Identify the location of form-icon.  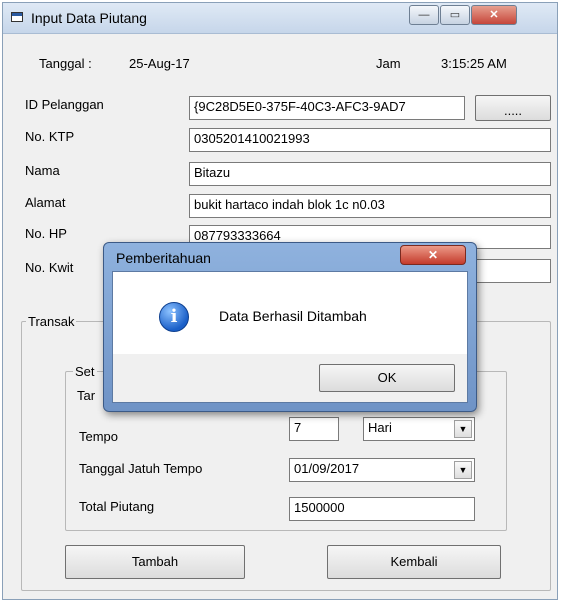
(17, 17).